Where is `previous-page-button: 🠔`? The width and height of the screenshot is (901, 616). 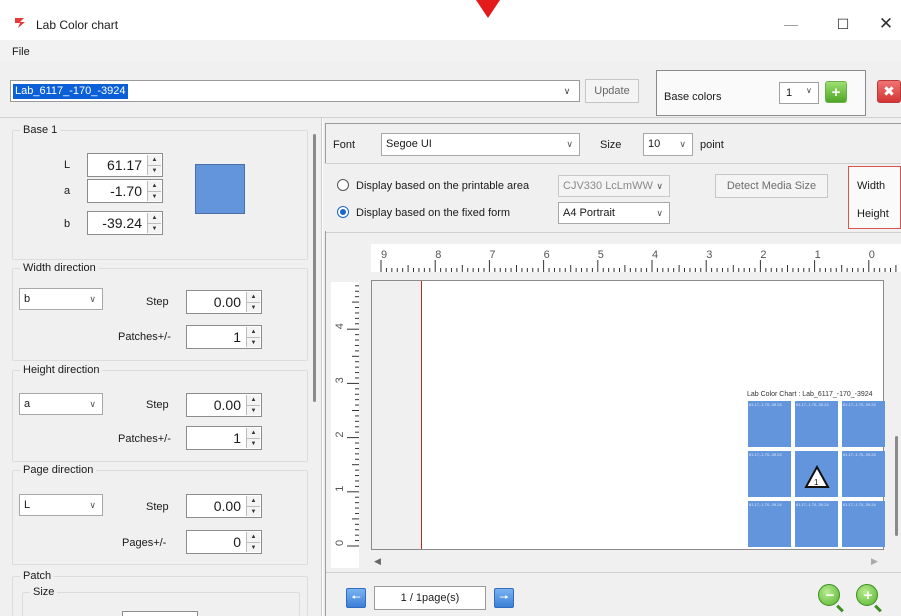 previous-page-button: 🠔 is located at coordinates (356, 598).